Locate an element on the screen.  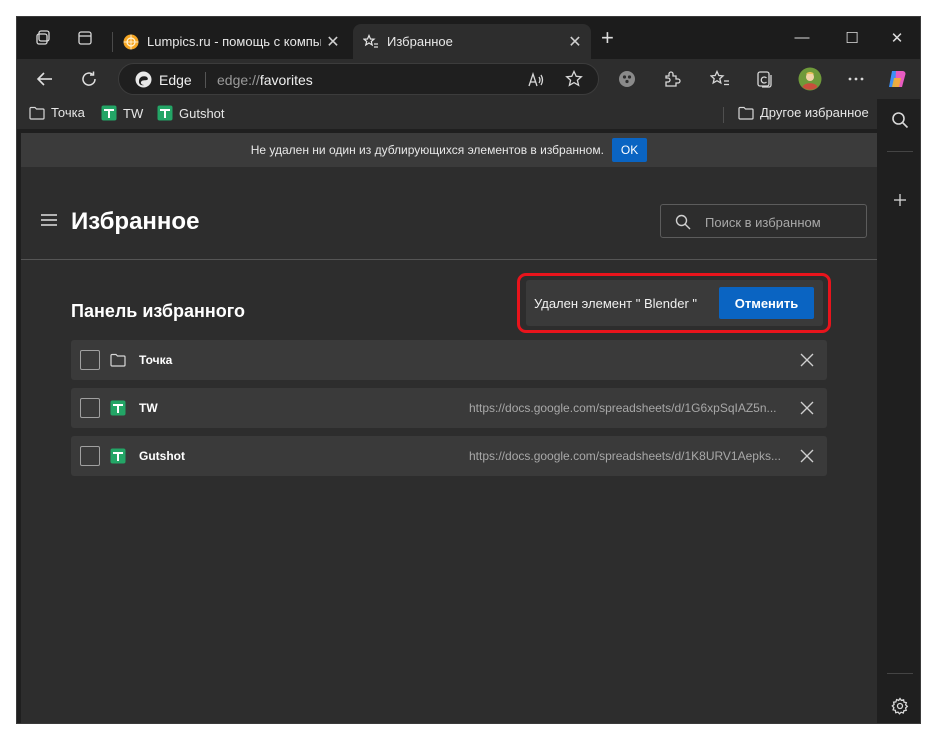
tab-title: Избранное is located at coordinates (420, 41).